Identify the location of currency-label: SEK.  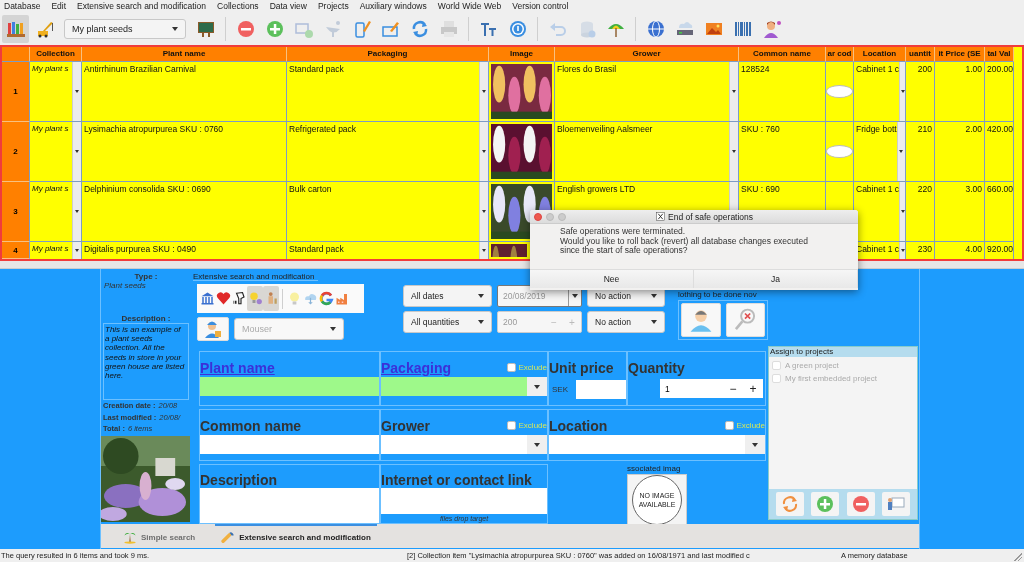
(560, 389).